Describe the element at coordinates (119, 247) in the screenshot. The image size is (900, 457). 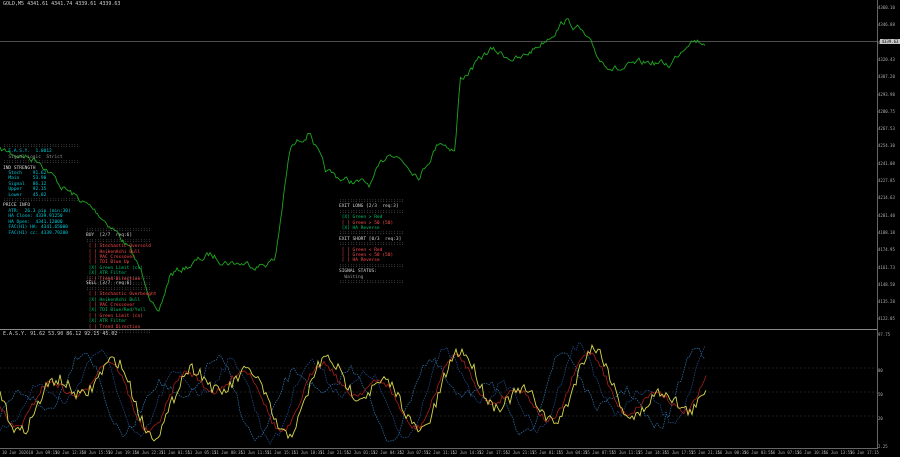
I see `panel-line: [ ] Stochastic Oversold` at that location.